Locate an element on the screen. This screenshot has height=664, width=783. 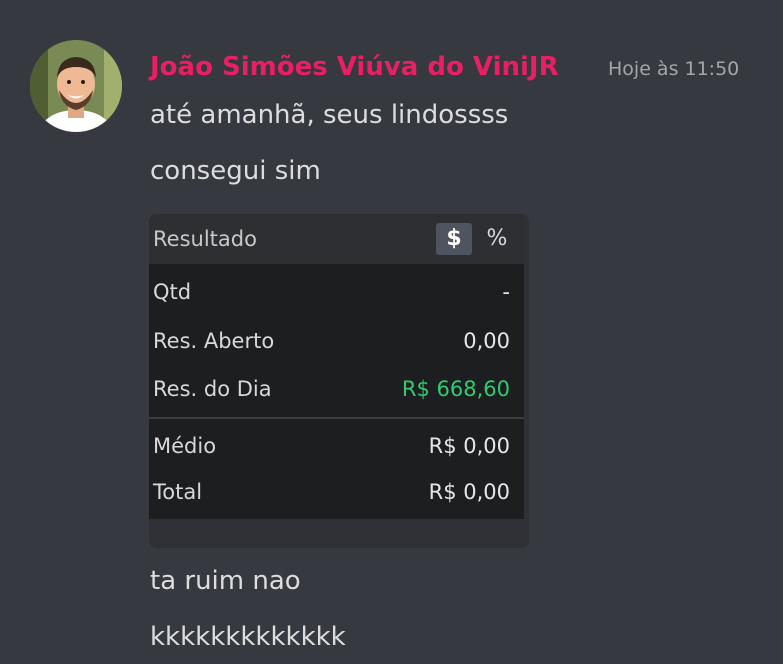
result-row-average: Médio R$ 0,00 is located at coordinates (336, 446).